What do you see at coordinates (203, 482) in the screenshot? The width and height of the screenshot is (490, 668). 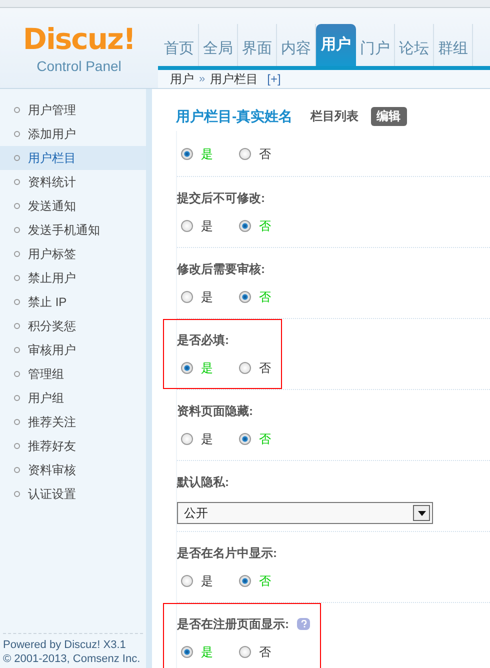 I see `field-label: 默认隐私:` at bounding box center [203, 482].